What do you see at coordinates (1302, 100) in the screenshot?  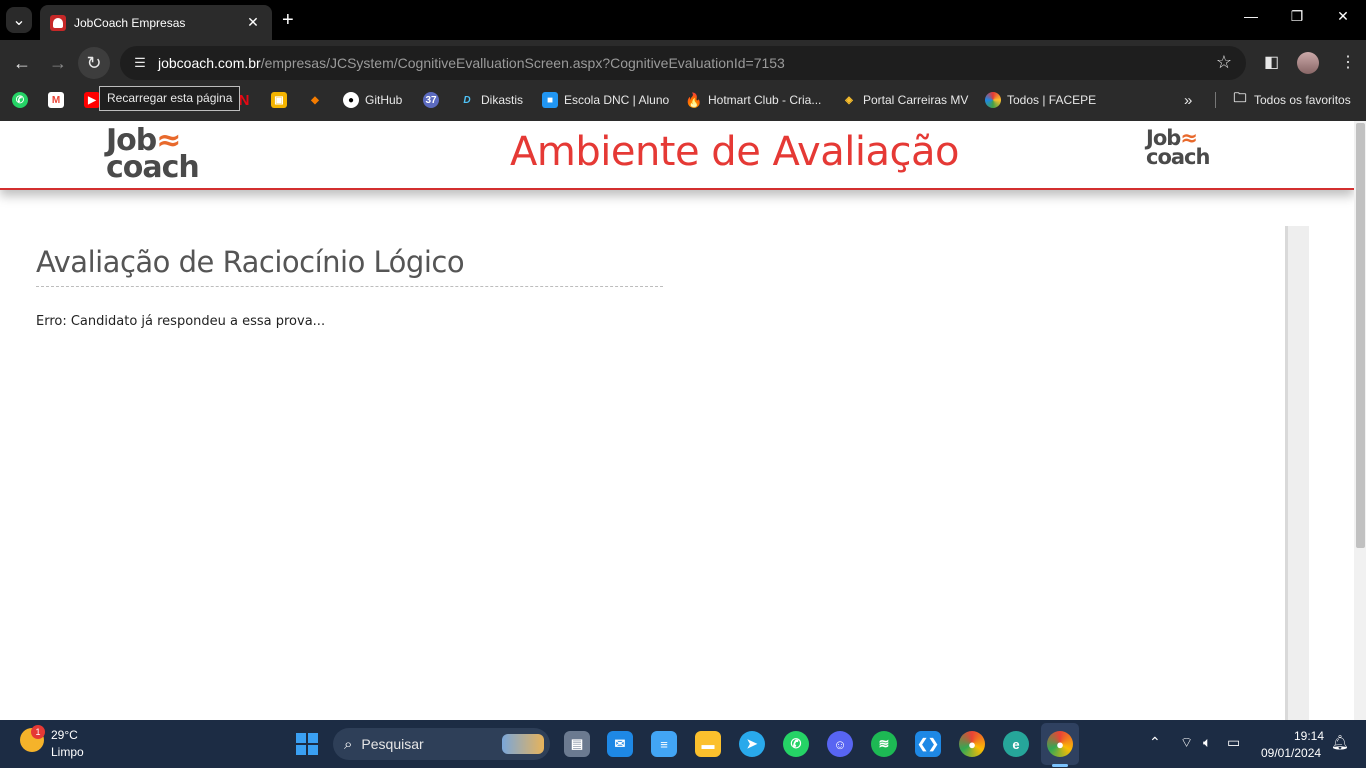 I see `all-bookmarks-label: Todos os favoritos` at bounding box center [1302, 100].